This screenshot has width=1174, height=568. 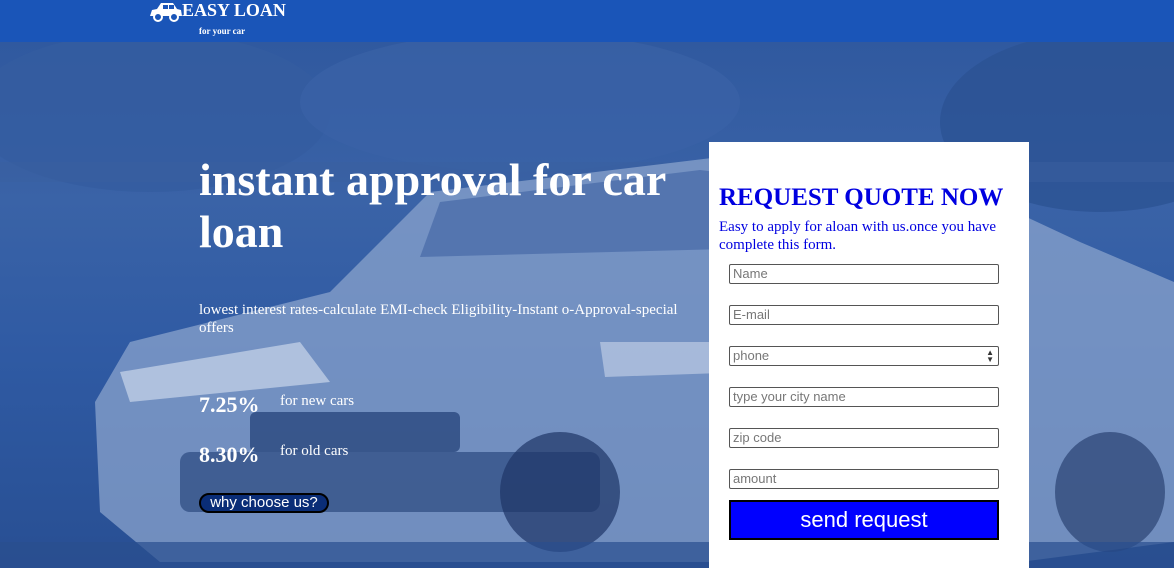 I want to click on hero-headline: instant approval for car loan, so click(x=432, y=205).